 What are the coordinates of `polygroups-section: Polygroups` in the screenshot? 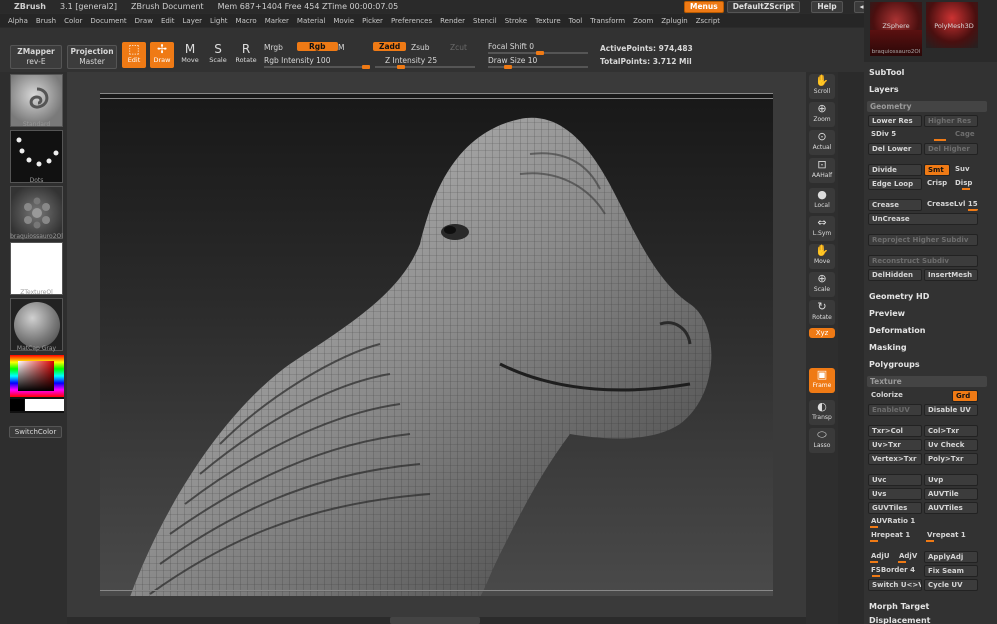 It's located at (894, 364).